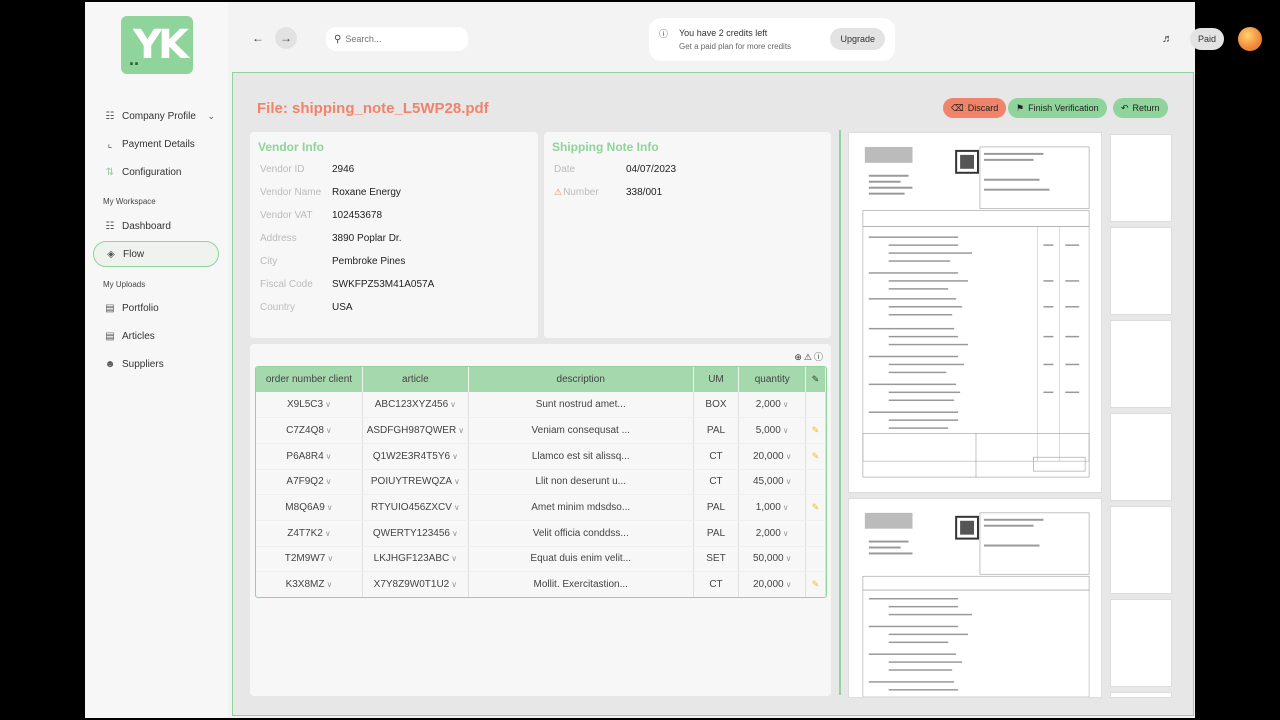 The image size is (1280, 720). I want to click on return-button: ↶ Return, so click(1140, 108).